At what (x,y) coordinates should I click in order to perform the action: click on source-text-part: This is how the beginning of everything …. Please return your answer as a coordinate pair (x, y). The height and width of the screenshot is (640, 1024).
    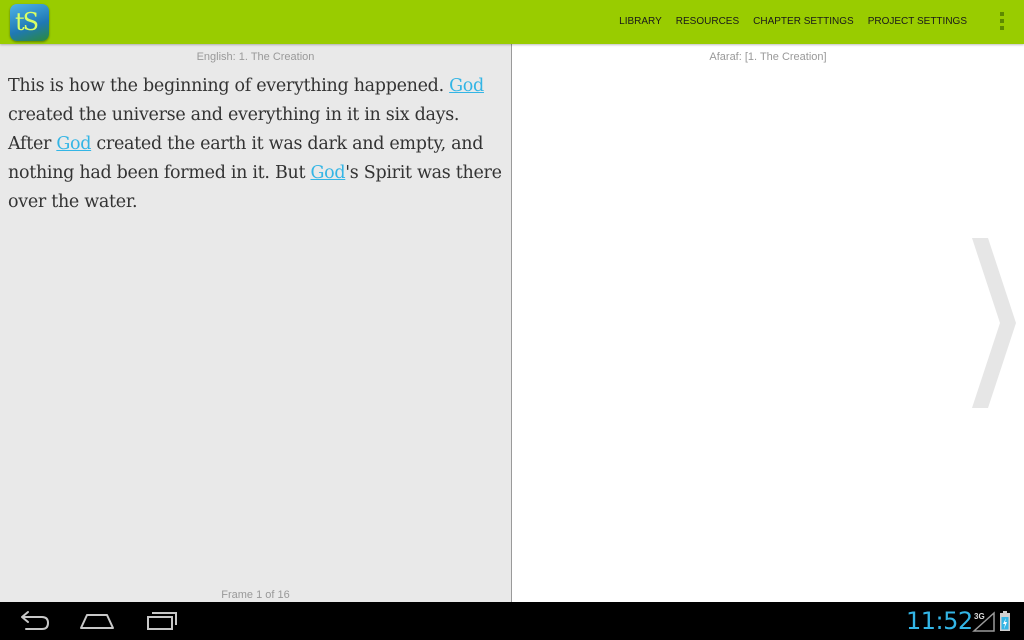
    Looking at the image, I should click on (229, 86).